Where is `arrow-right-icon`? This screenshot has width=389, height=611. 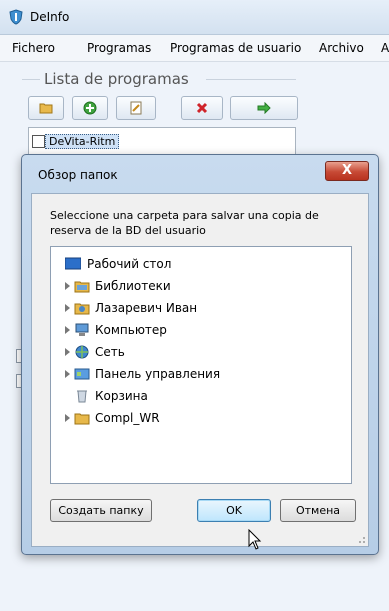
arrow-right-icon is located at coordinates (264, 108).